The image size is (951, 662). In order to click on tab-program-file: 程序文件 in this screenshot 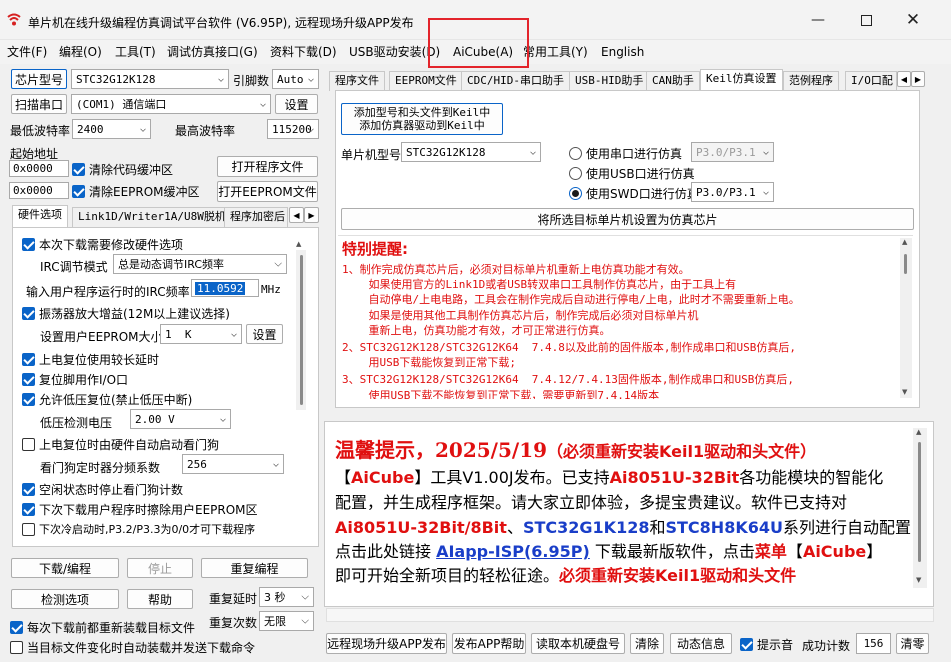, I will do `click(357, 81)`.